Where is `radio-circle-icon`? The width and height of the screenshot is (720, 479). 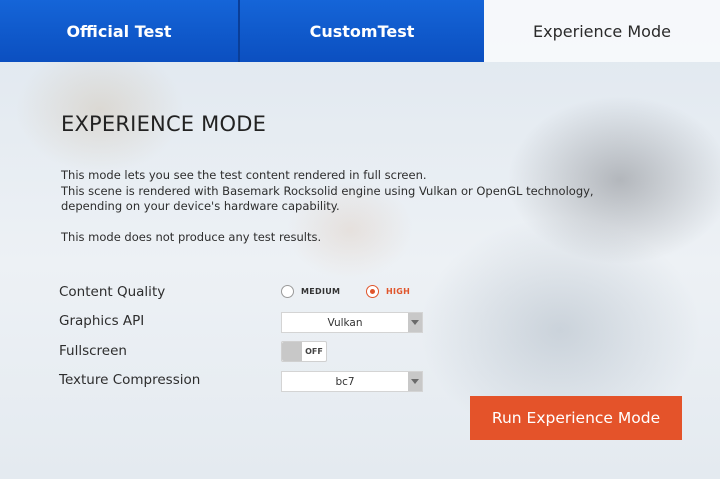 radio-circle-icon is located at coordinates (287, 291).